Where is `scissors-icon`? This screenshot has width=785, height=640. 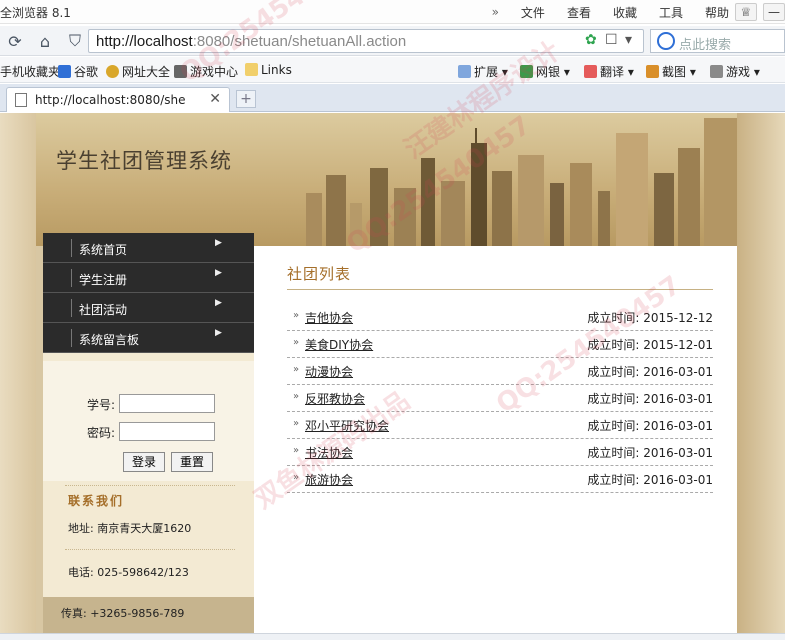 scissors-icon is located at coordinates (652, 71).